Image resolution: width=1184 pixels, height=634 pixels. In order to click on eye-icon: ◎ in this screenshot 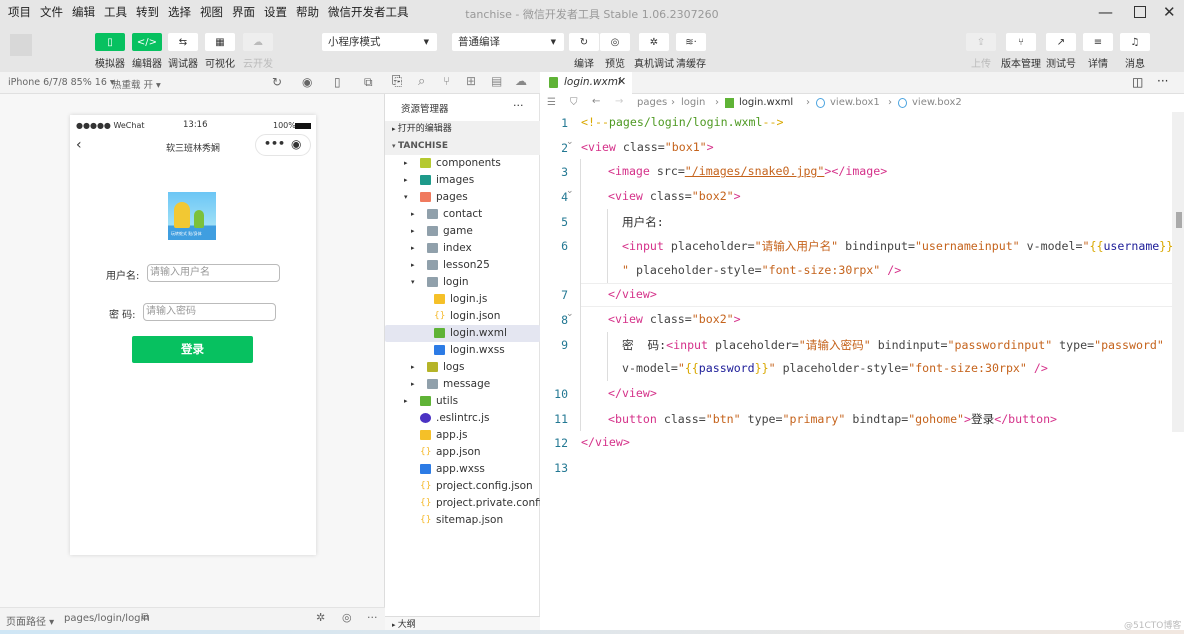, I will do `click(347, 617)`.